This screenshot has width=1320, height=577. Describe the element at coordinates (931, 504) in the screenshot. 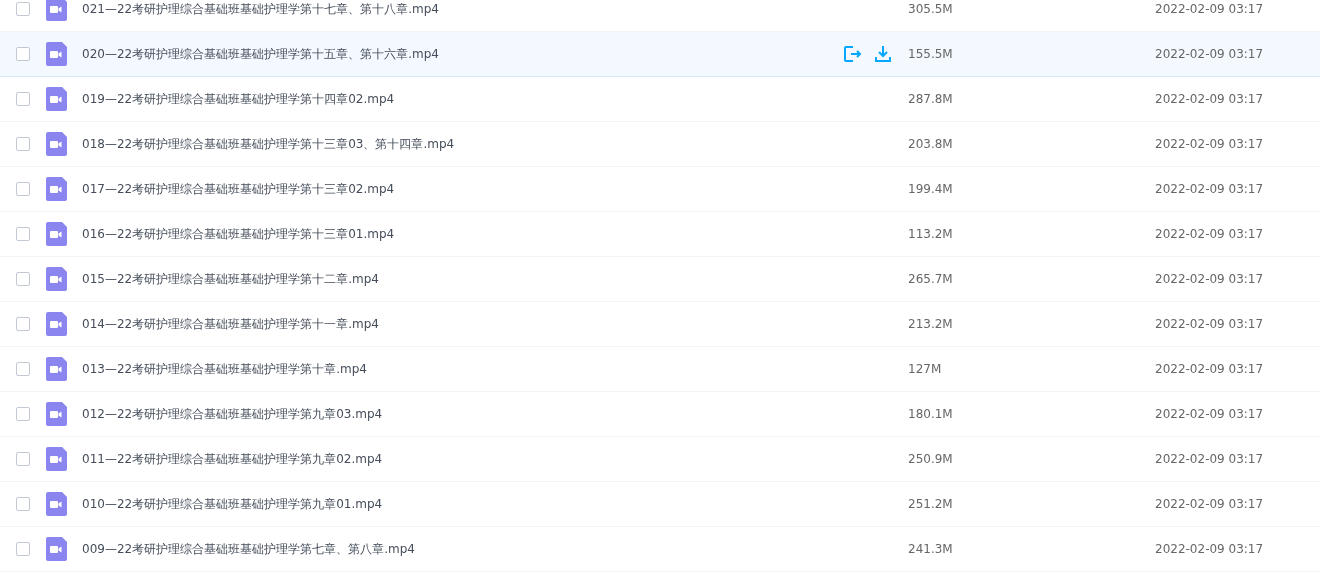

I see `file-size: 251.2M` at that location.